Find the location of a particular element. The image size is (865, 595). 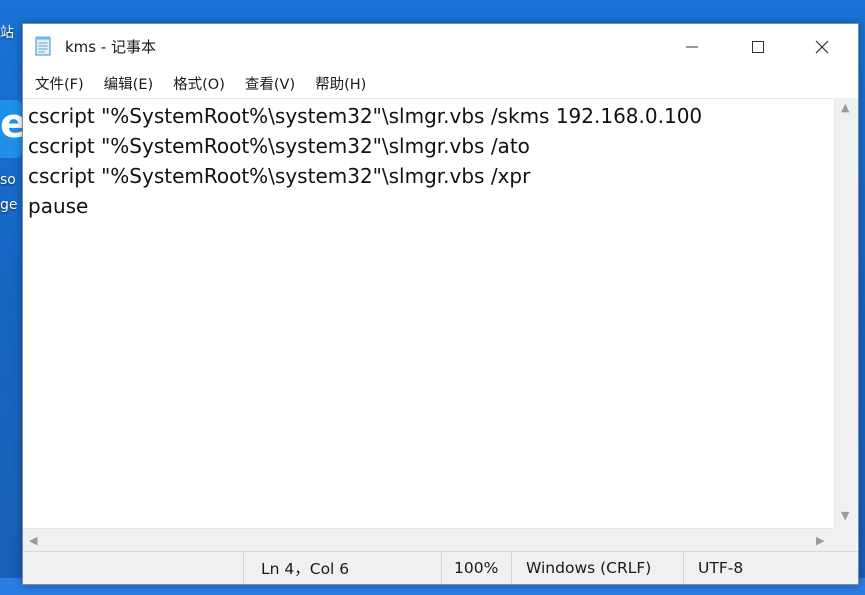

vertical-scrollbar: ▲ ▼ is located at coordinates (846, 313).